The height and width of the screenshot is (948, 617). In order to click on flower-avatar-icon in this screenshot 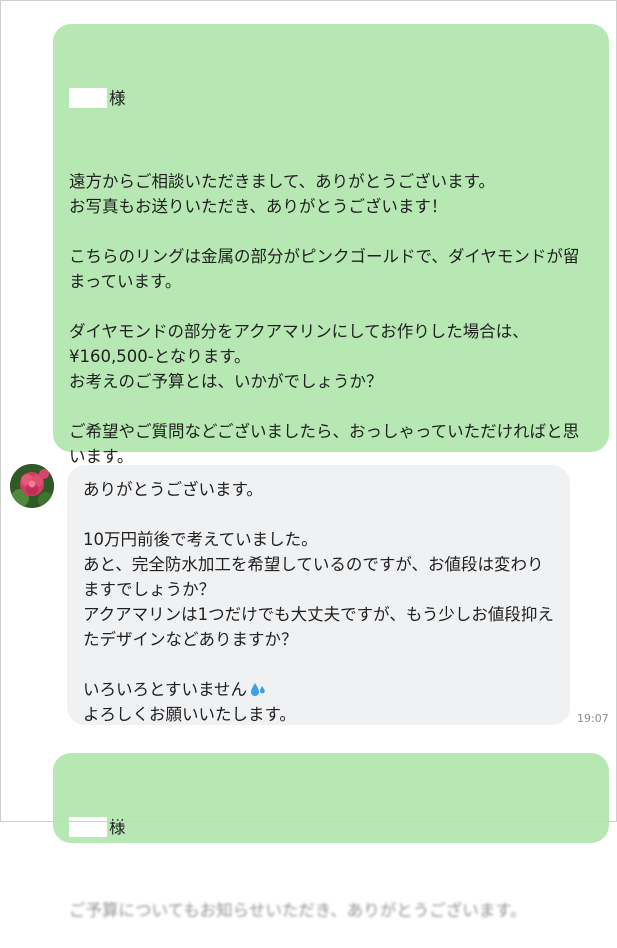, I will do `click(32, 486)`.